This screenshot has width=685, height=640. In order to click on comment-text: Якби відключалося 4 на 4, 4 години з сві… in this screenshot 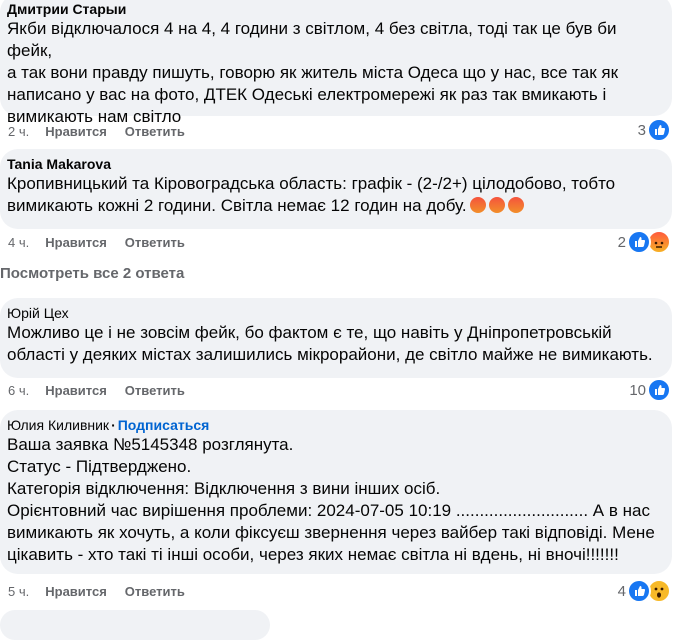, I will do `click(313, 72)`.